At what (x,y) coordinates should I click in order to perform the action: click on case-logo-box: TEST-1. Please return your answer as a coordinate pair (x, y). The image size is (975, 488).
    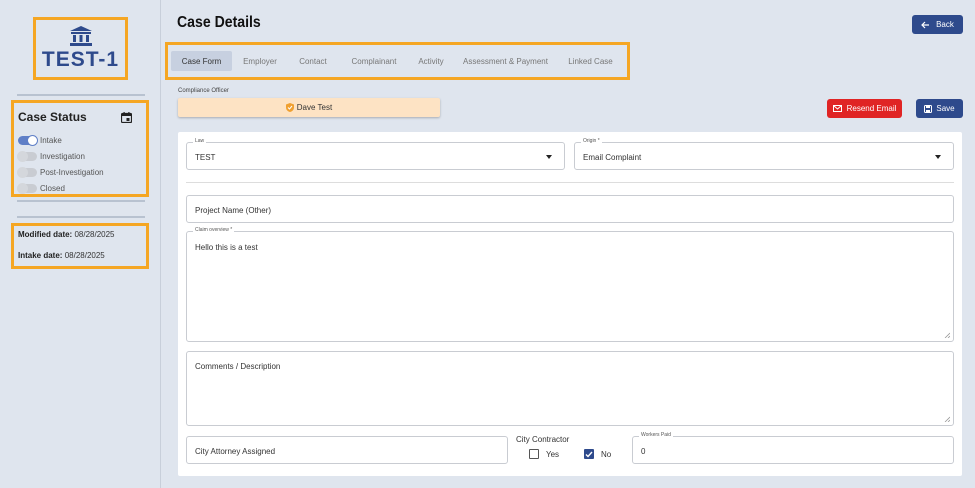
    Looking at the image, I should click on (80, 48).